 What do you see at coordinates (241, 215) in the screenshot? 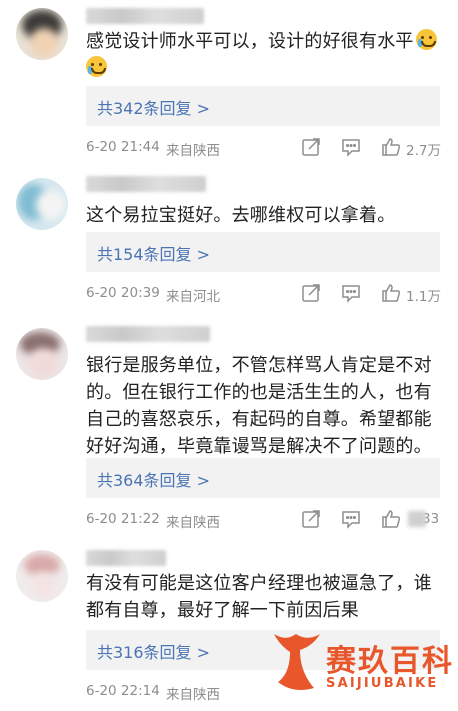
I see `comment-text-body: 这个易拉宝挺好。去哪维权可以拿着。` at bounding box center [241, 215].